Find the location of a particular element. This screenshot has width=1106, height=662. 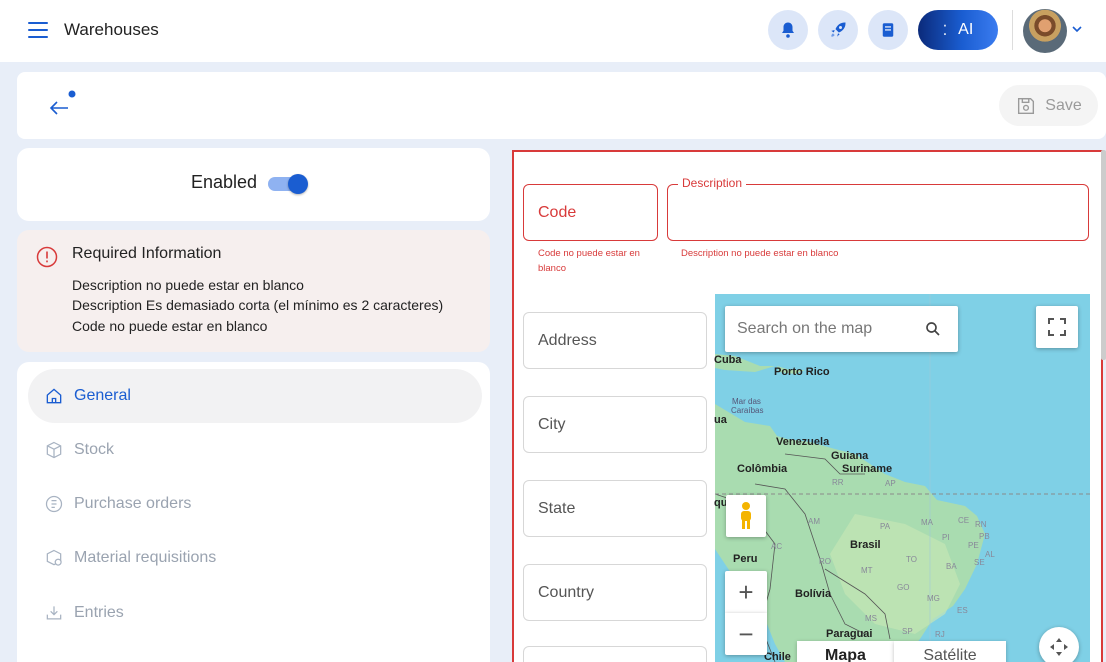

map-label: SE is located at coordinates (979, 562).